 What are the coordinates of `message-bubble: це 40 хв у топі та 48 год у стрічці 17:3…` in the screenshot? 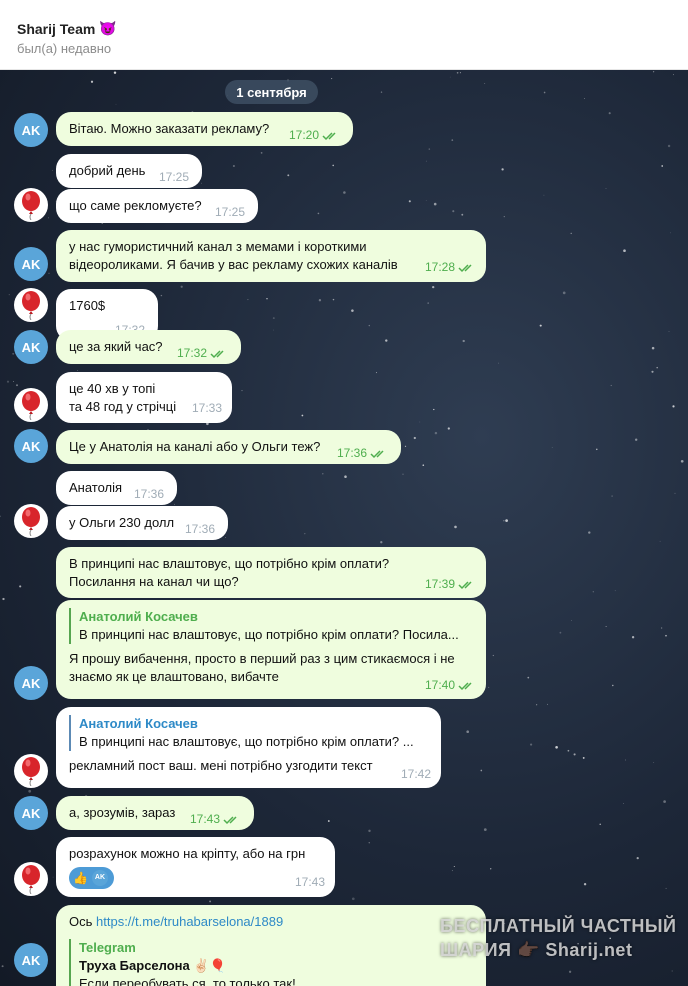 It's located at (144, 397).